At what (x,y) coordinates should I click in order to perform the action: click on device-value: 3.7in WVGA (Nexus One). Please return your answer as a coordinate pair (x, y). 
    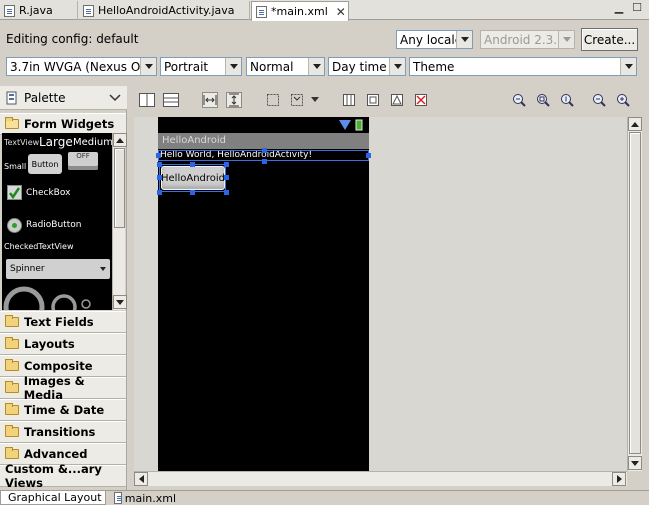
    Looking at the image, I should click on (75, 66).